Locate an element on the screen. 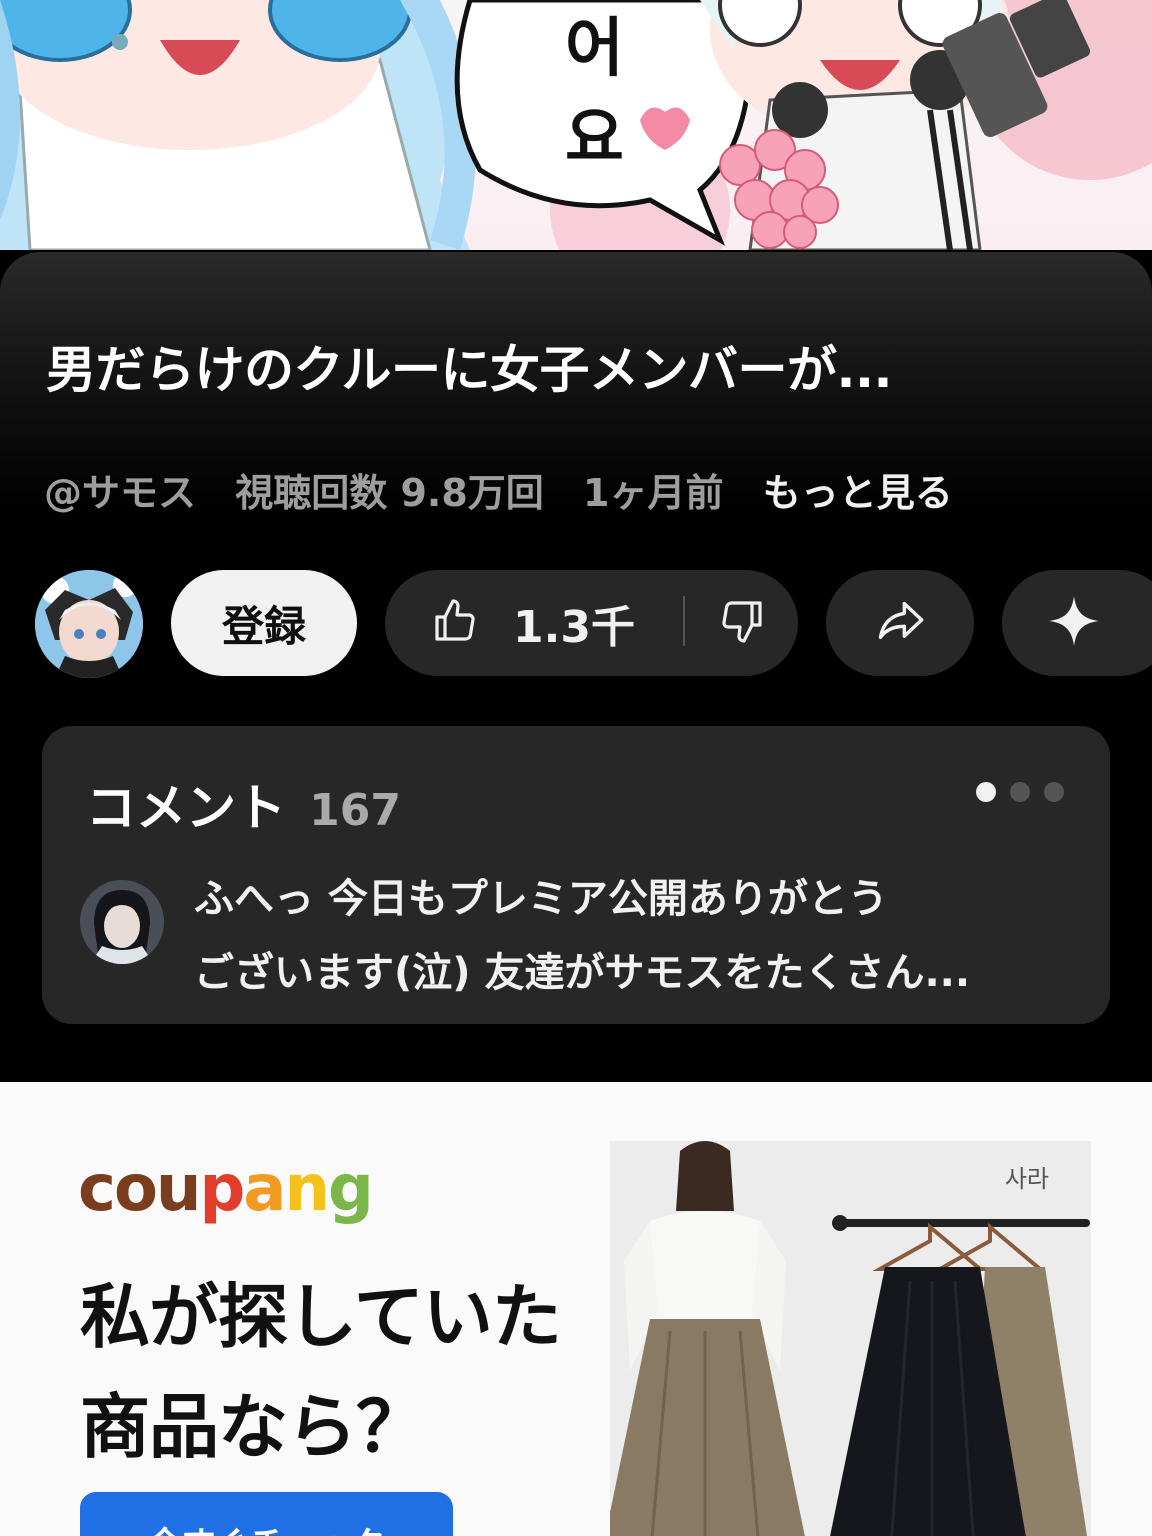 Image resolution: width=1152 pixels, height=1536 pixels. share-button is located at coordinates (900, 623).